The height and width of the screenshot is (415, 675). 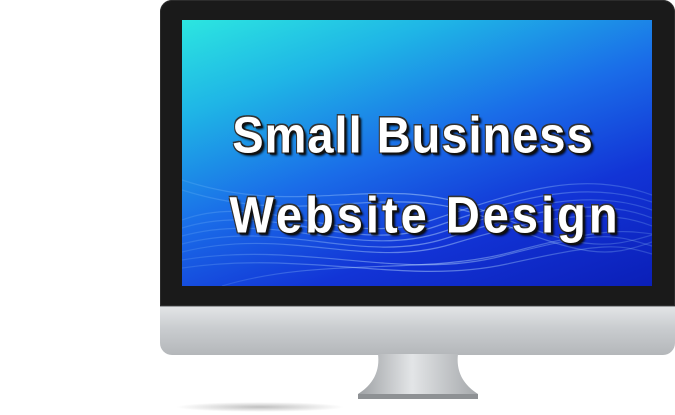 What do you see at coordinates (418, 376) in the screenshot?
I see `monitor-stand` at bounding box center [418, 376].